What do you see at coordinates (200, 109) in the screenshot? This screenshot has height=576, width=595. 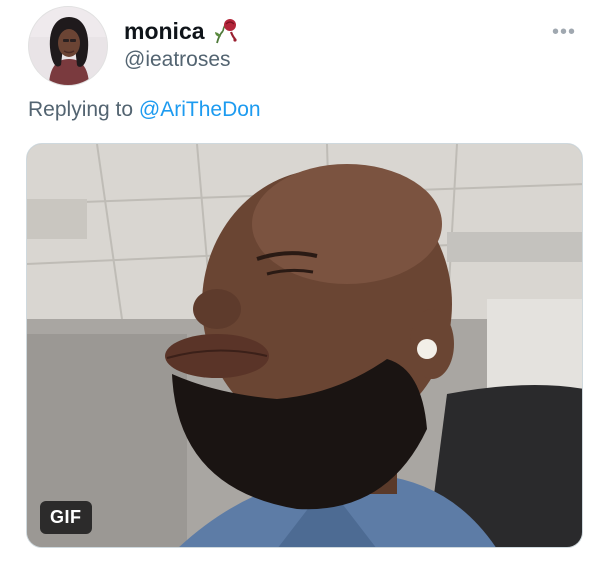 I see `replying-mention-link: @AriTheDon` at bounding box center [200, 109].